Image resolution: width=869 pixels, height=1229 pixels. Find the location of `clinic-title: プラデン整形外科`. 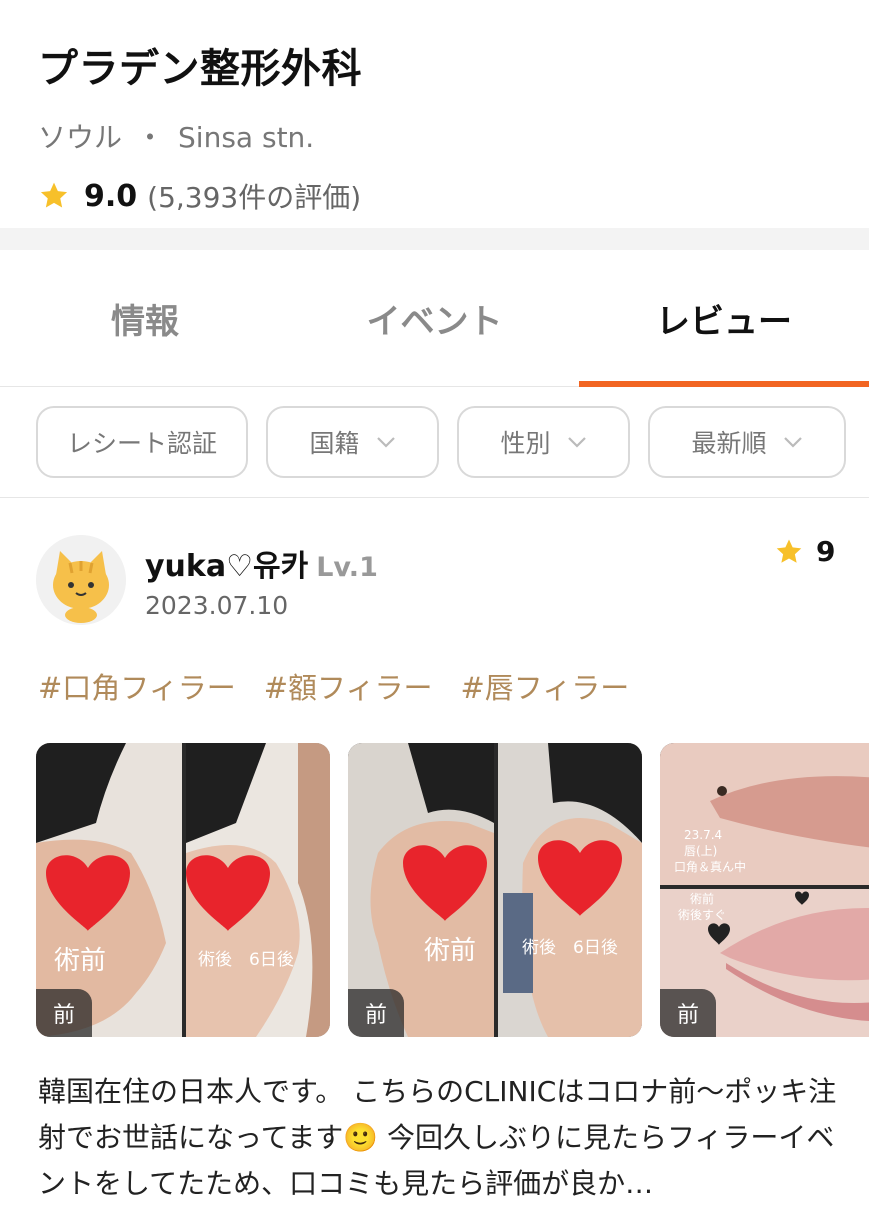

clinic-title: プラデン整形外科 is located at coordinates (200, 69).